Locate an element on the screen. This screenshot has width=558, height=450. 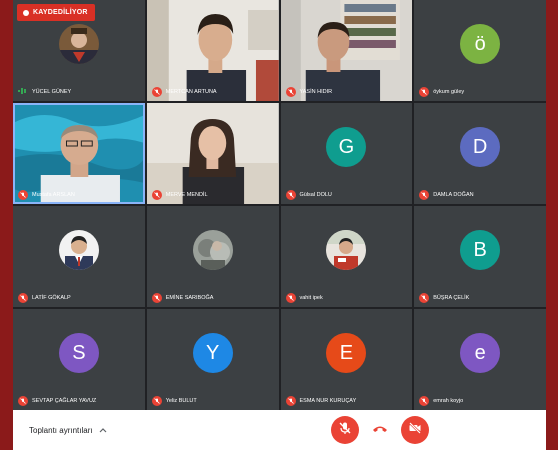
participant-name-tag: MERVE MENDİL is located at coordinates (179, 195).